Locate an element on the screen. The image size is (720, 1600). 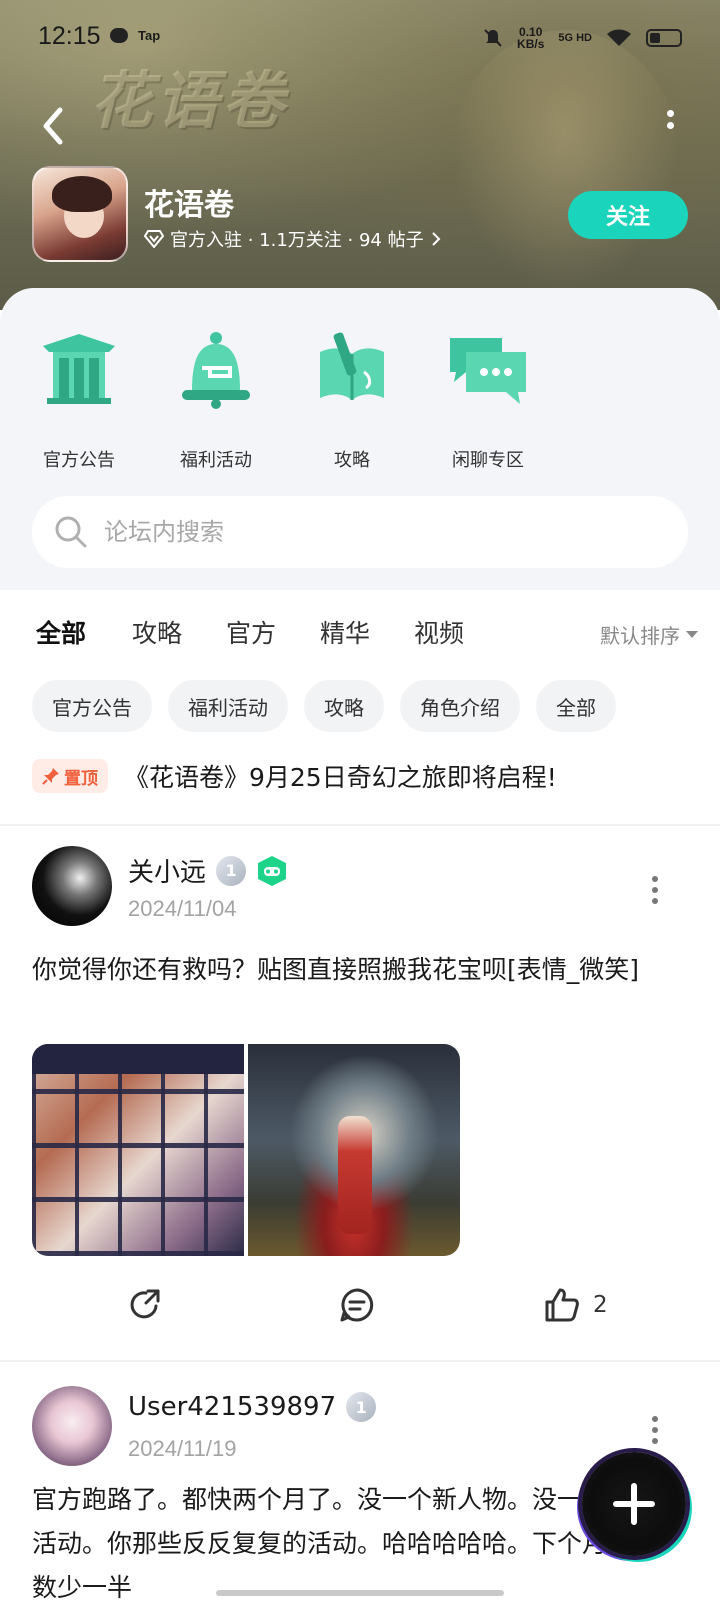
comment-button is located at coordinates (357, 1305).